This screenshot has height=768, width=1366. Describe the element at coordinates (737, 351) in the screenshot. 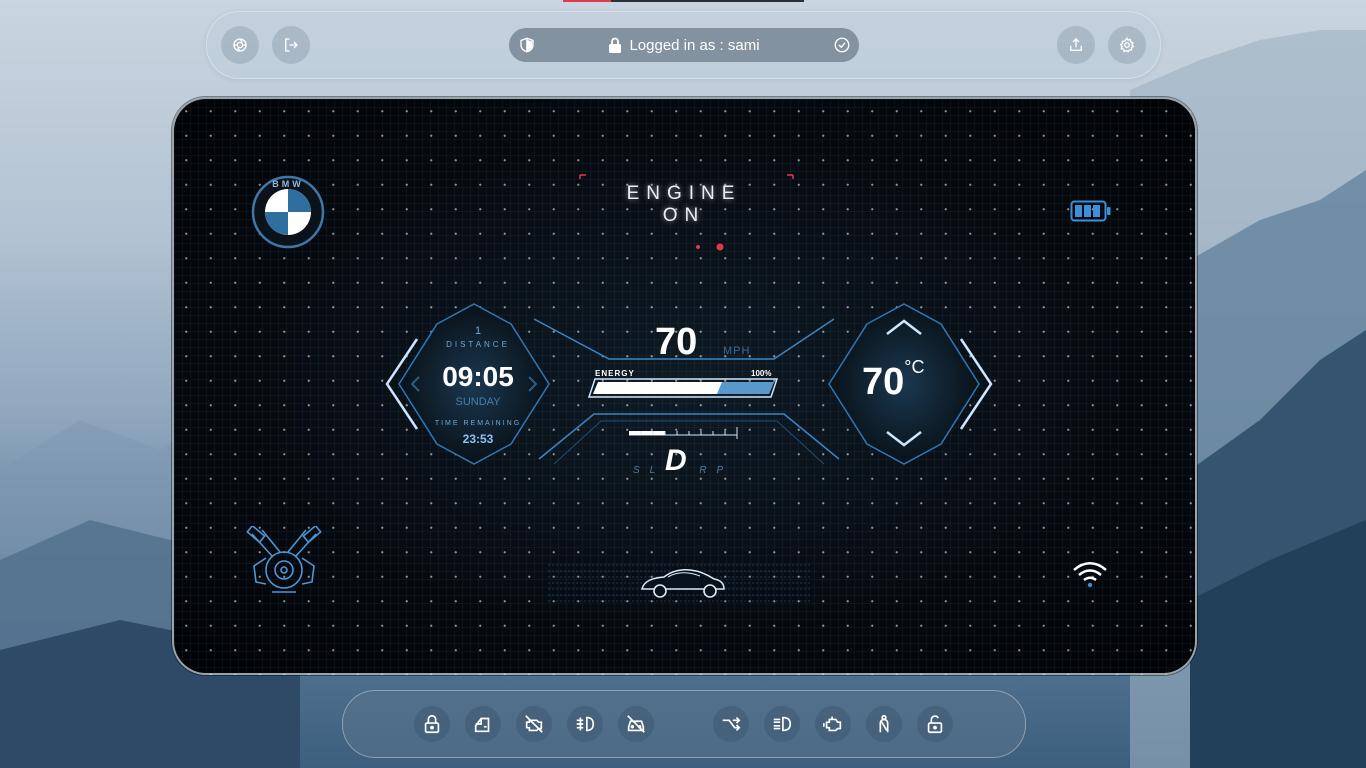

I see `speed-unit: MPH` at that location.